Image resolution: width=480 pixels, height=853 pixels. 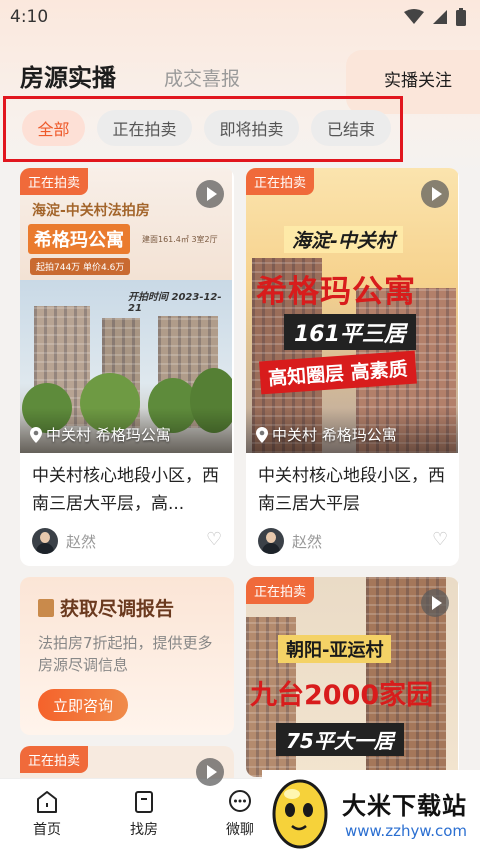 I want to click on status-time: 4:10, so click(x=29, y=17).